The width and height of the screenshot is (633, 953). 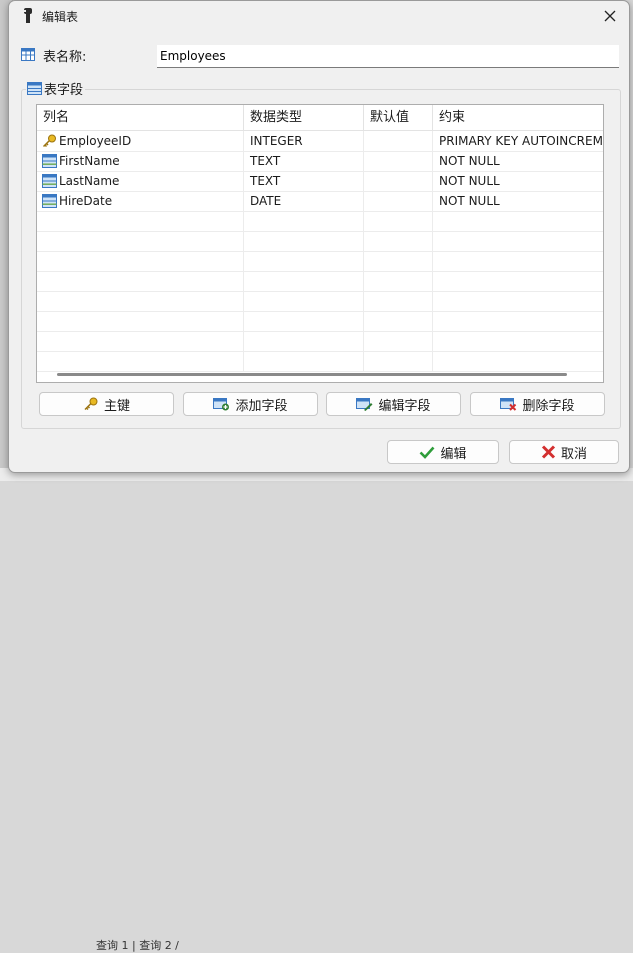 I want to click on delete-field-button: 删除字段, so click(x=537, y=404).